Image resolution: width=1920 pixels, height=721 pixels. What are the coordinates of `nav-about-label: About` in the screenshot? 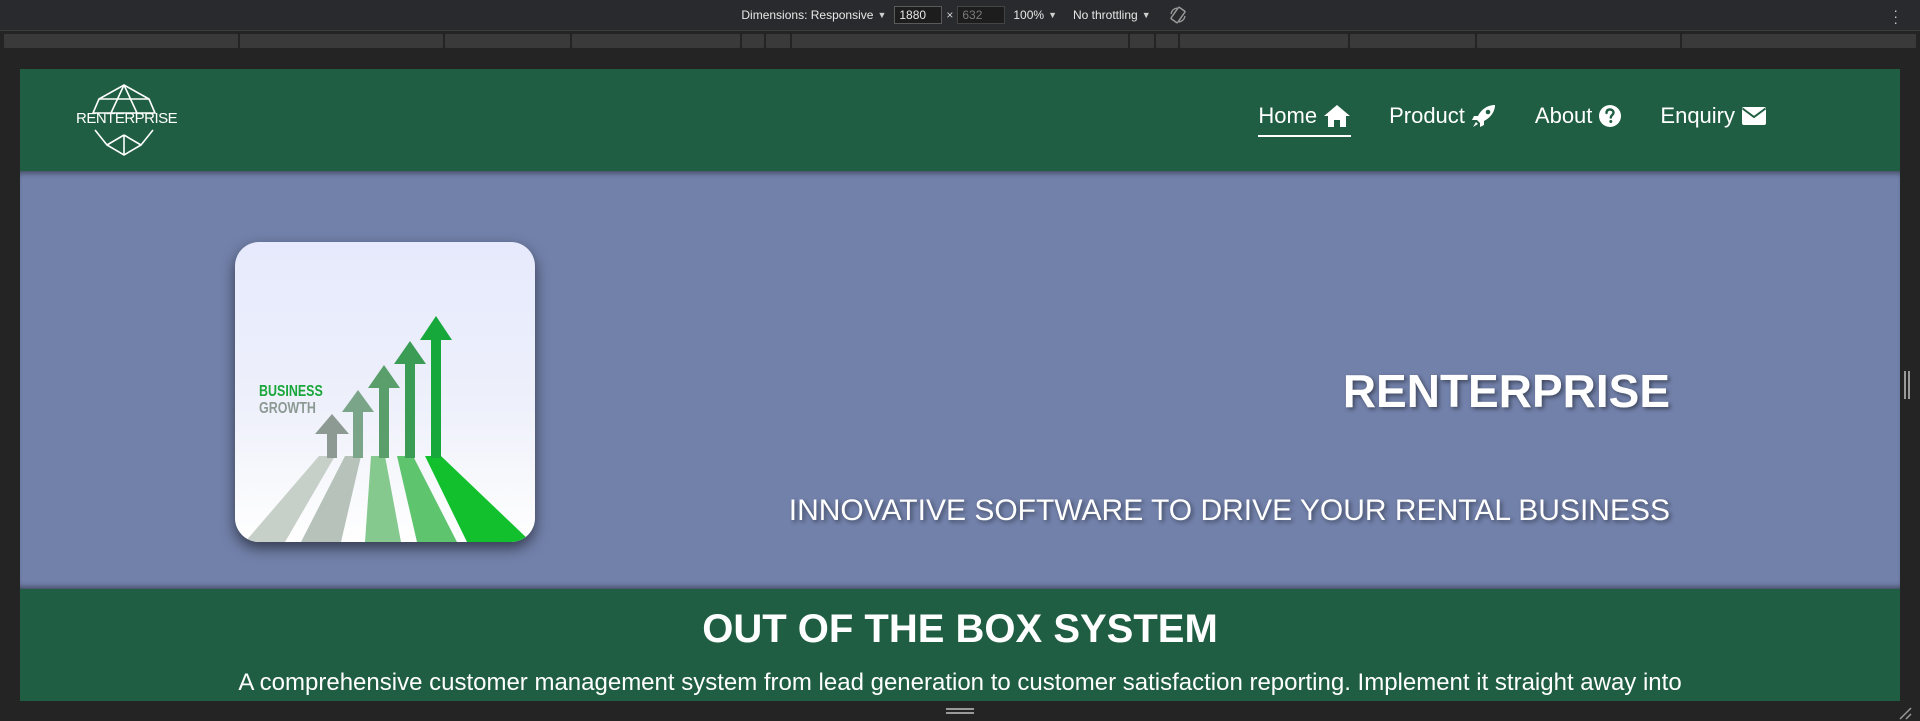 It's located at (1563, 115).